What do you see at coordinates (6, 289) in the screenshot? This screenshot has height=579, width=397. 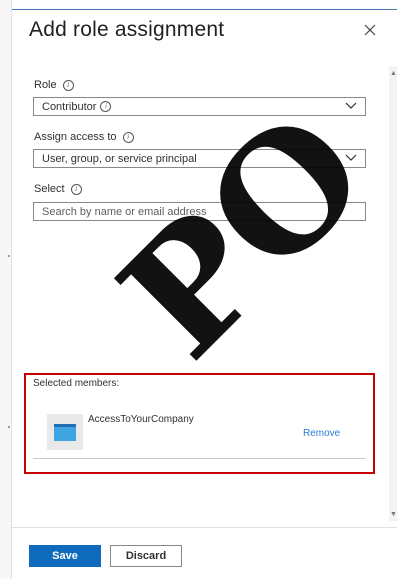 I see `background-blade-strip` at bounding box center [6, 289].